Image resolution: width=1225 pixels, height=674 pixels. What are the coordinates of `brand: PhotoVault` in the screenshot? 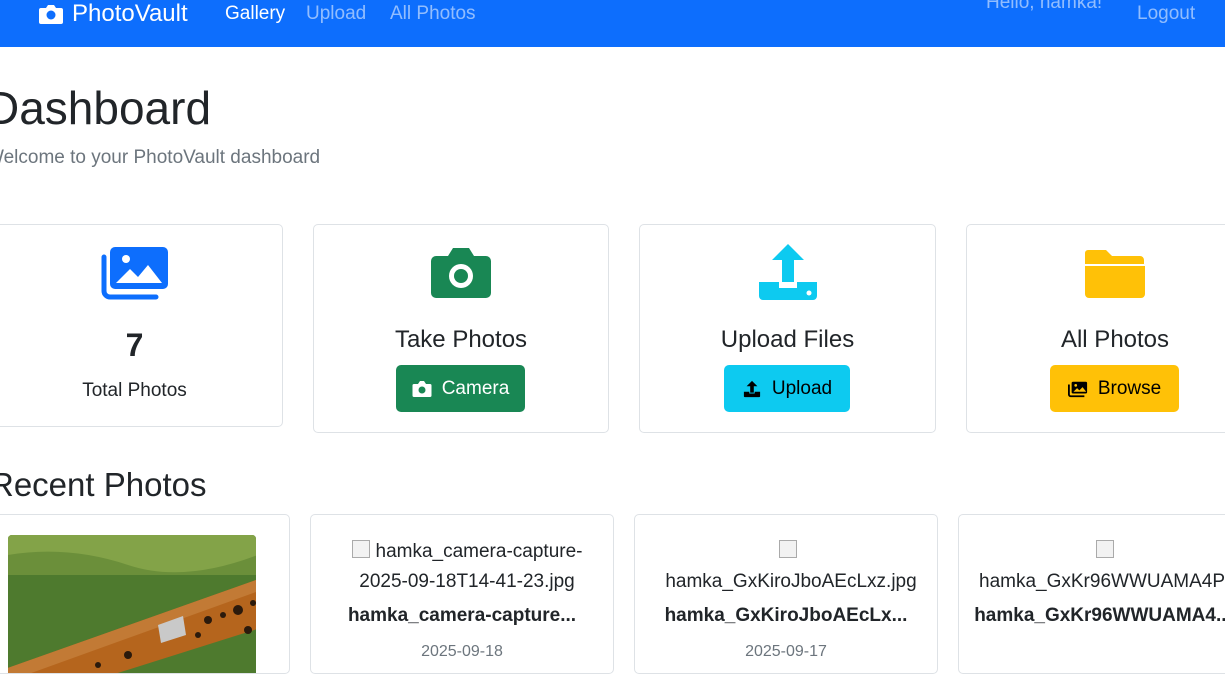 It's located at (113, 13).